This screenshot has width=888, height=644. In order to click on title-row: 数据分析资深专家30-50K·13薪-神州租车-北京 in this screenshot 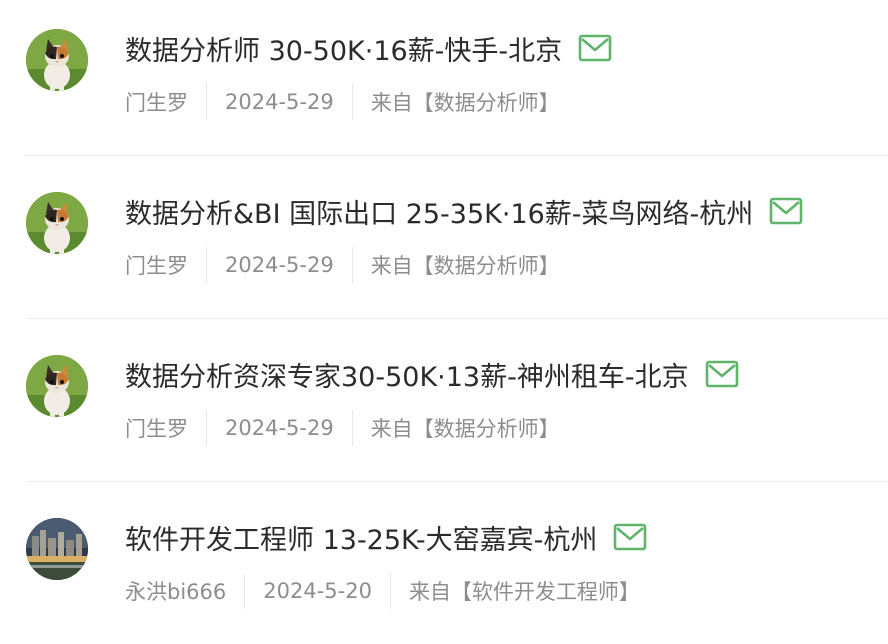, I will do `click(432, 374)`.